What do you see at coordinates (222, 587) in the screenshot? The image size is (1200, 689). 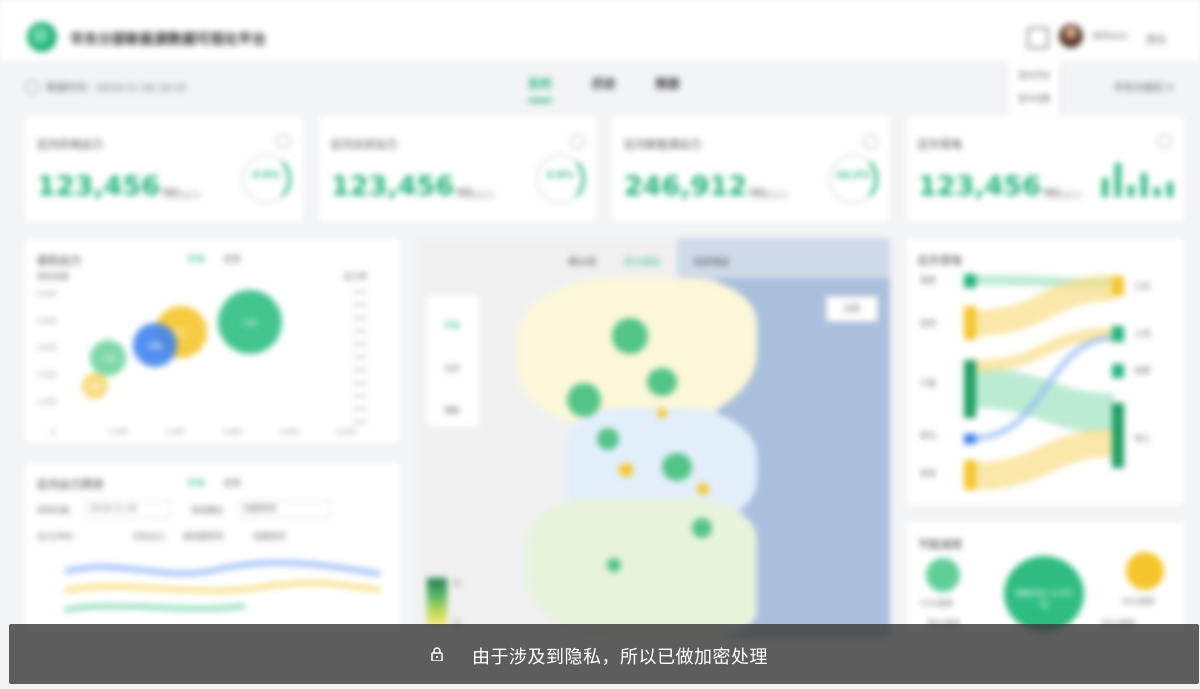 I see `series-ultra-short` at bounding box center [222, 587].